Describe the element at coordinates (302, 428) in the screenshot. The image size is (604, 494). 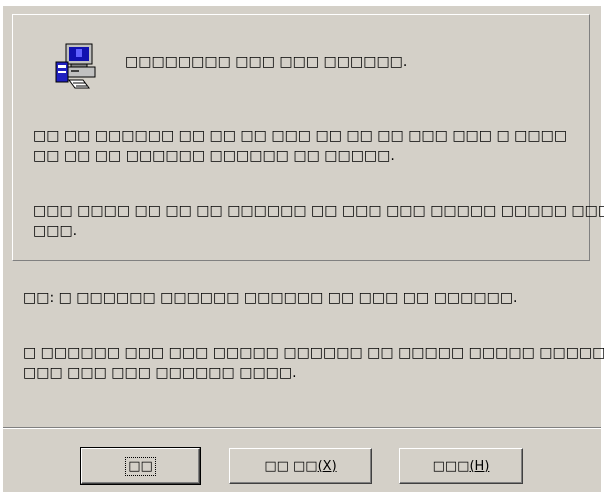
I see `button-separator` at that location.